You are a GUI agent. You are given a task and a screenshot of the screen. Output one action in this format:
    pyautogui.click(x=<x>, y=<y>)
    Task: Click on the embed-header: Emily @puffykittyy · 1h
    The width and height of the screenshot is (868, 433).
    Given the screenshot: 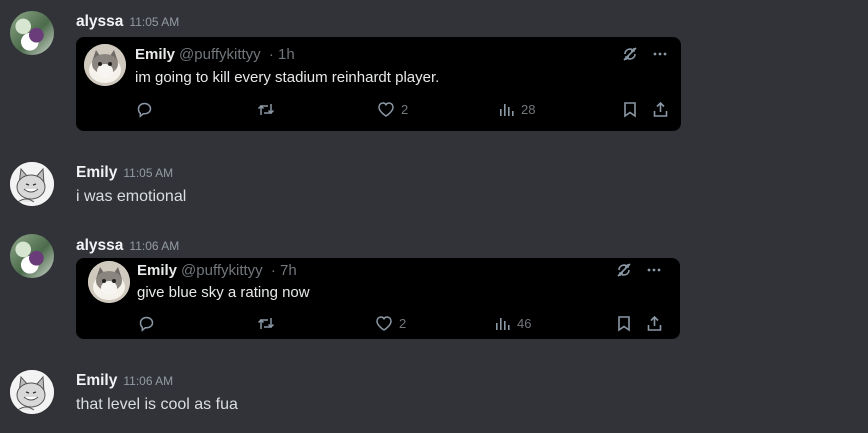 What is the action you would take?
    pyautogui.click(x=215, y=54)
    